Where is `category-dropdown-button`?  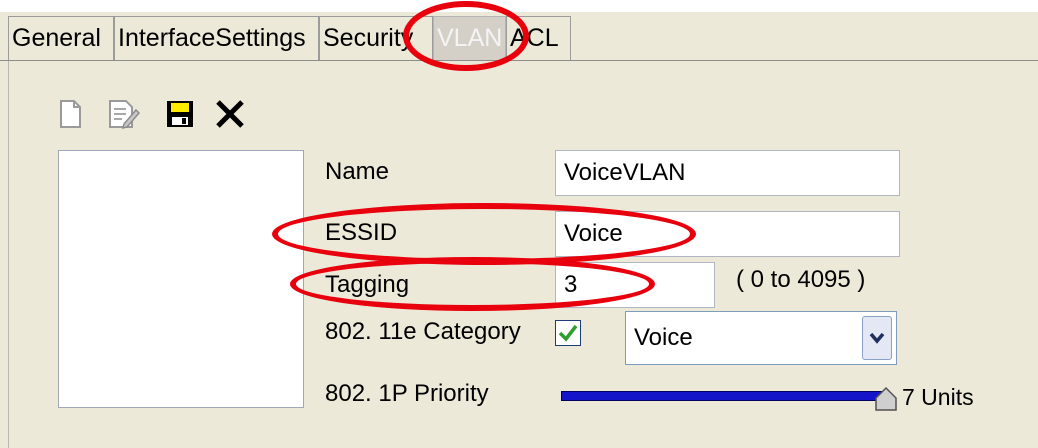 category-dropdown-button is located at coordinates (877, 338).